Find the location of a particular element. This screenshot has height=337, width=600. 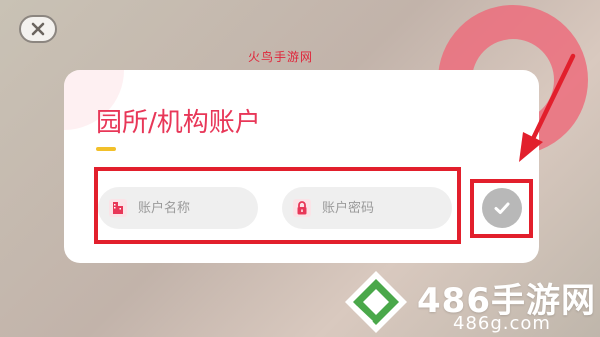

brand-watermark: 486手游网 486g.com is located at coordinates (467, 301).